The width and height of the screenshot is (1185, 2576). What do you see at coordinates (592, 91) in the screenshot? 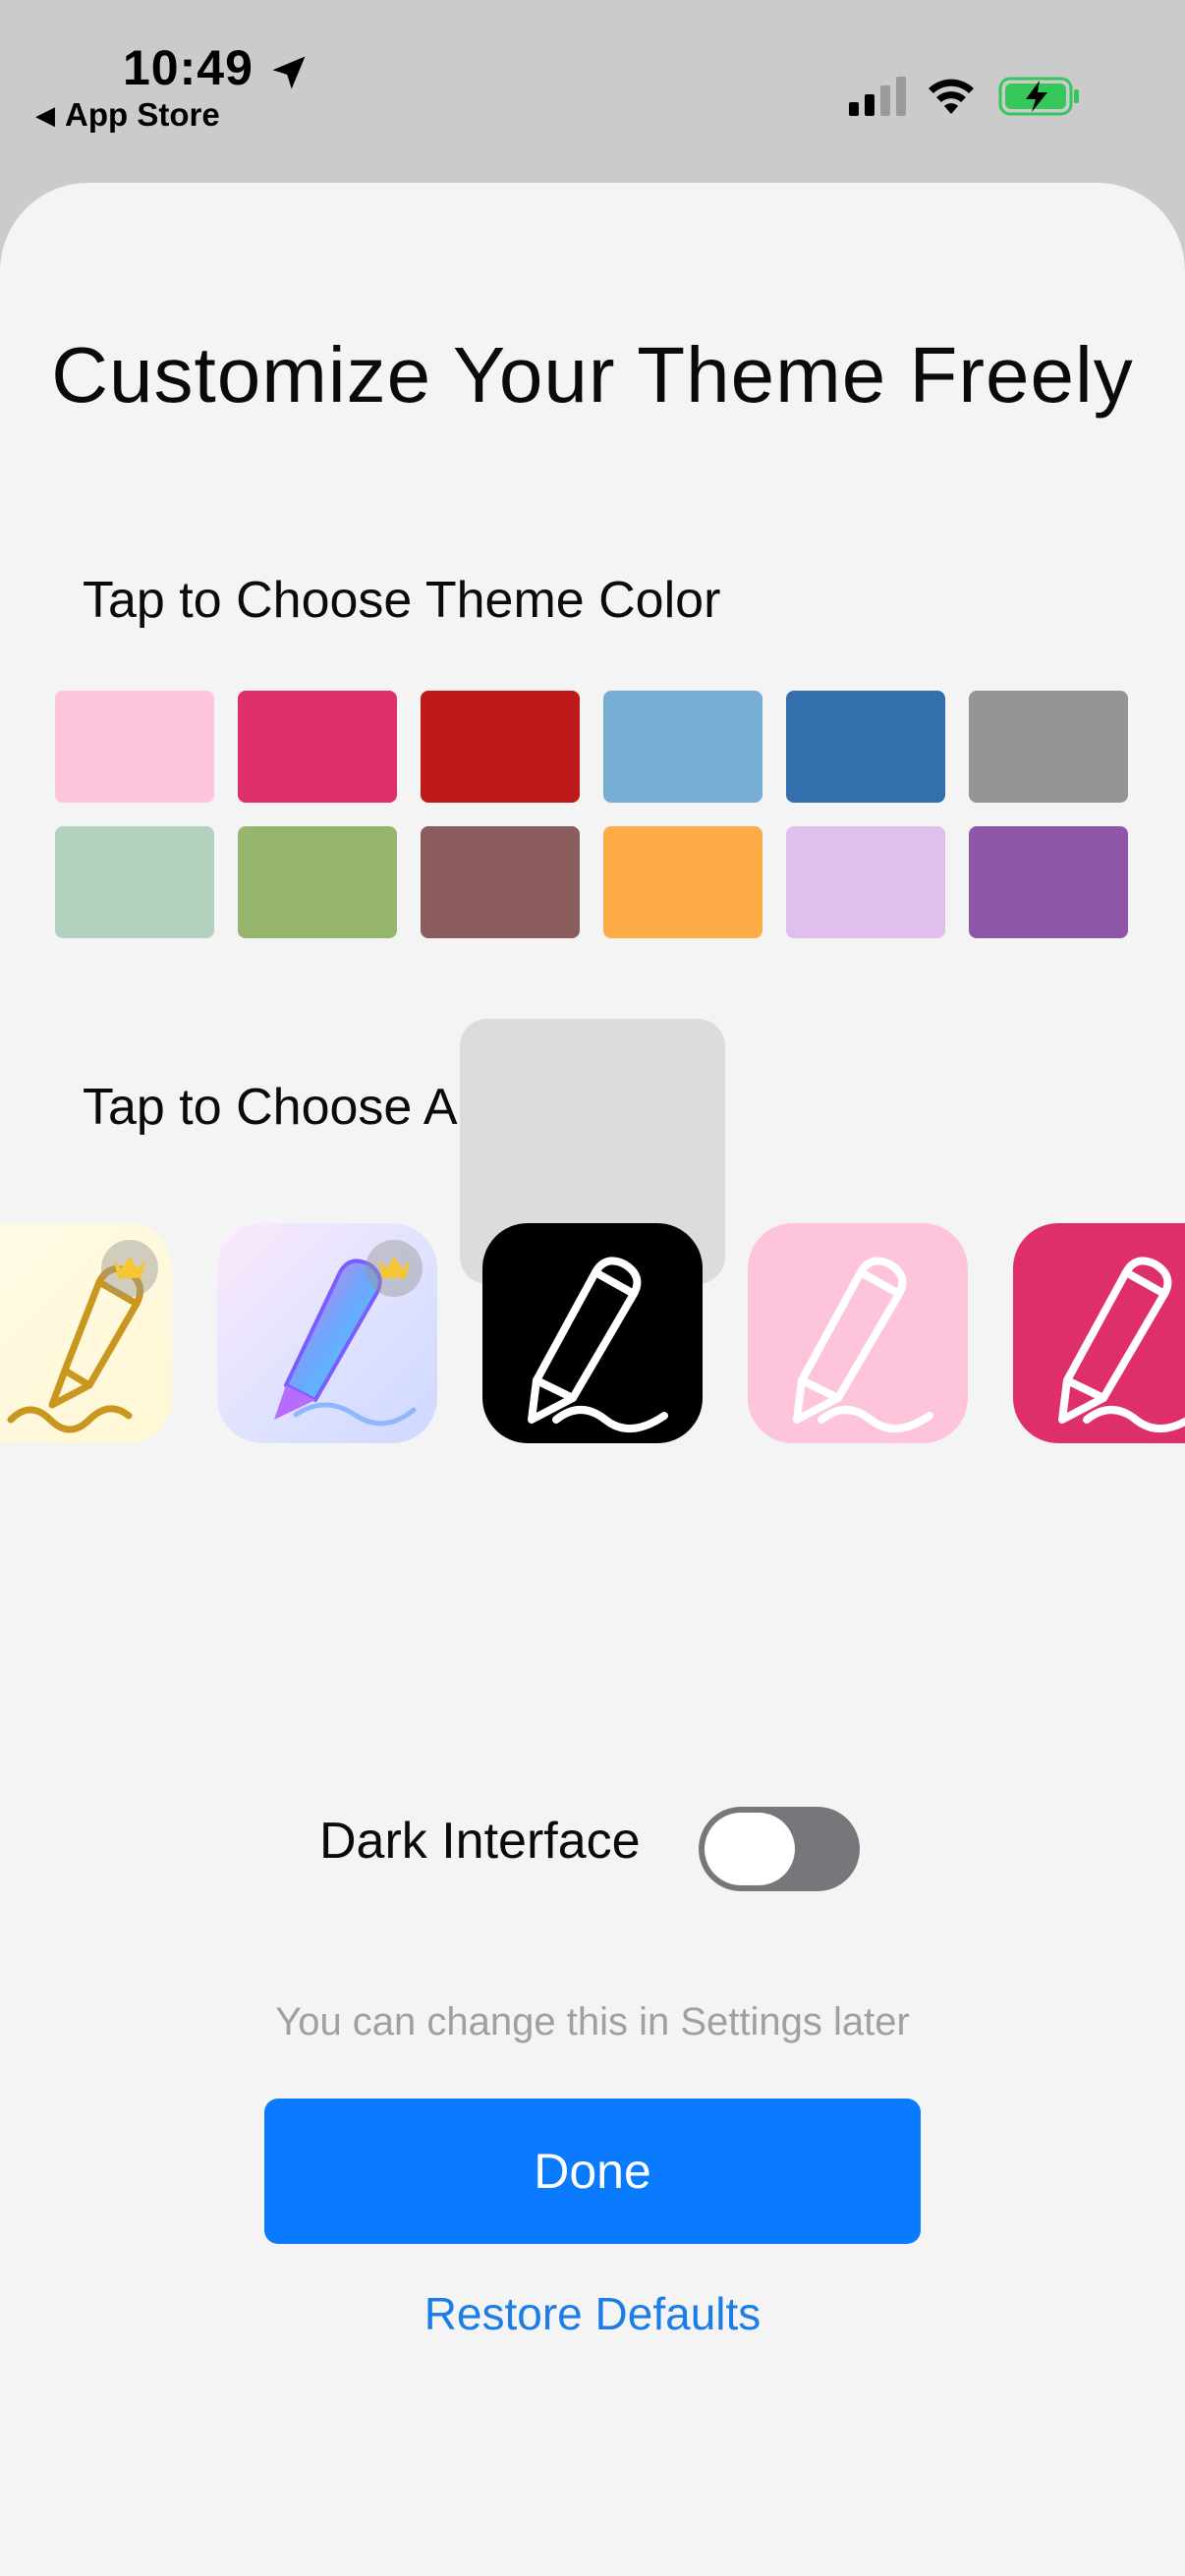
I see `status-bar: 10:49 ◀ App Store` at bounding box center [592, 91].